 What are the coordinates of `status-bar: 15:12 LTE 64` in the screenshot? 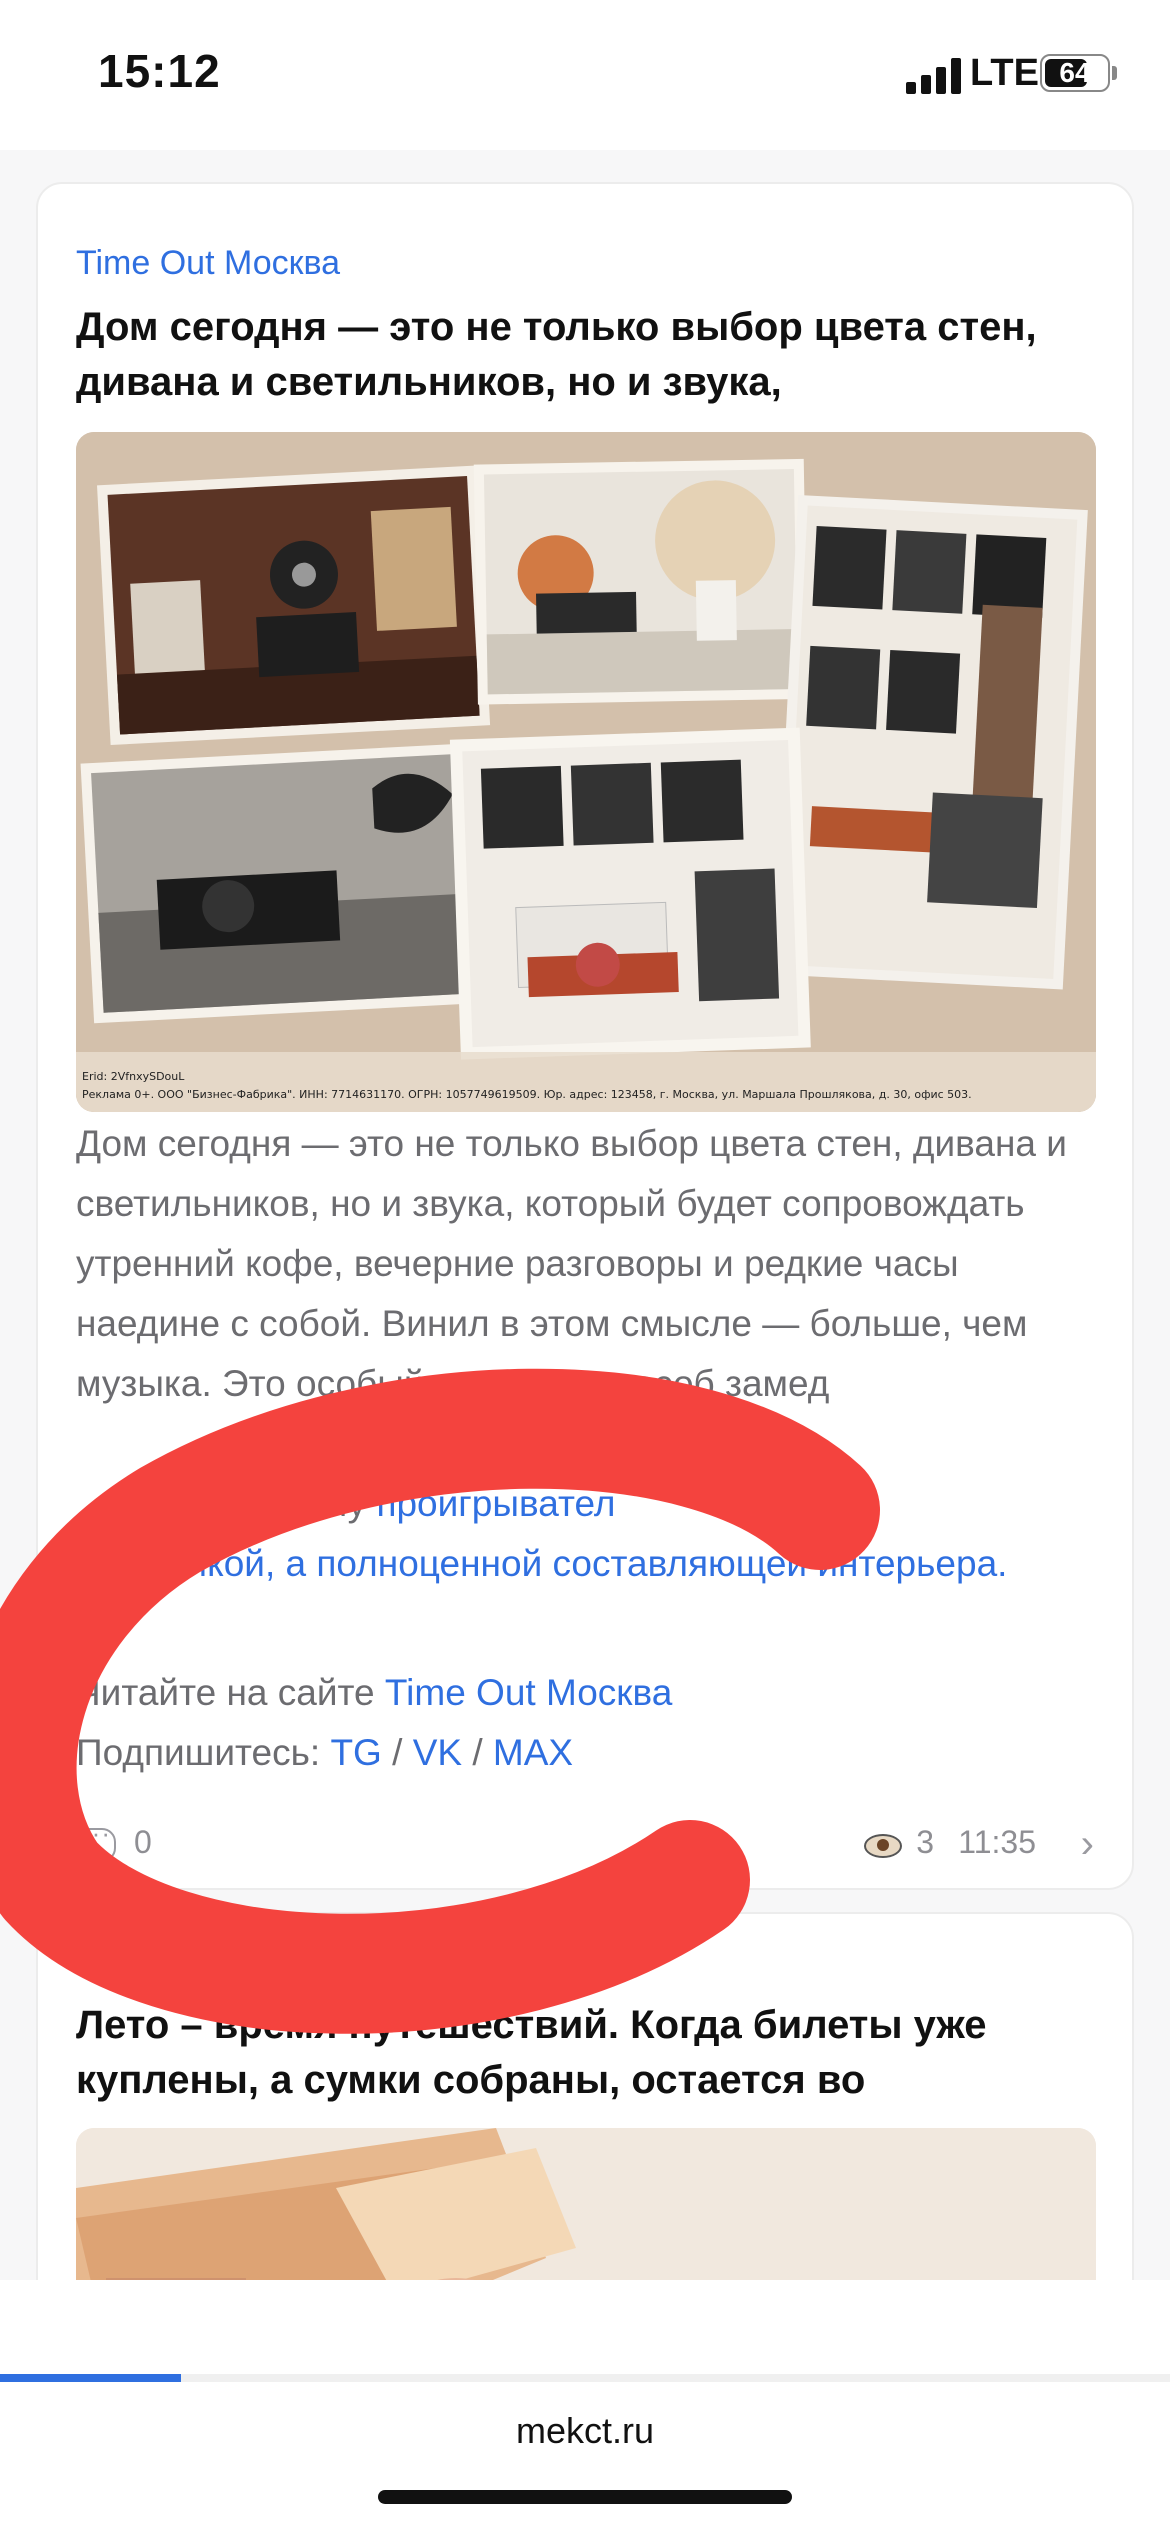 It's located at (585, 75).